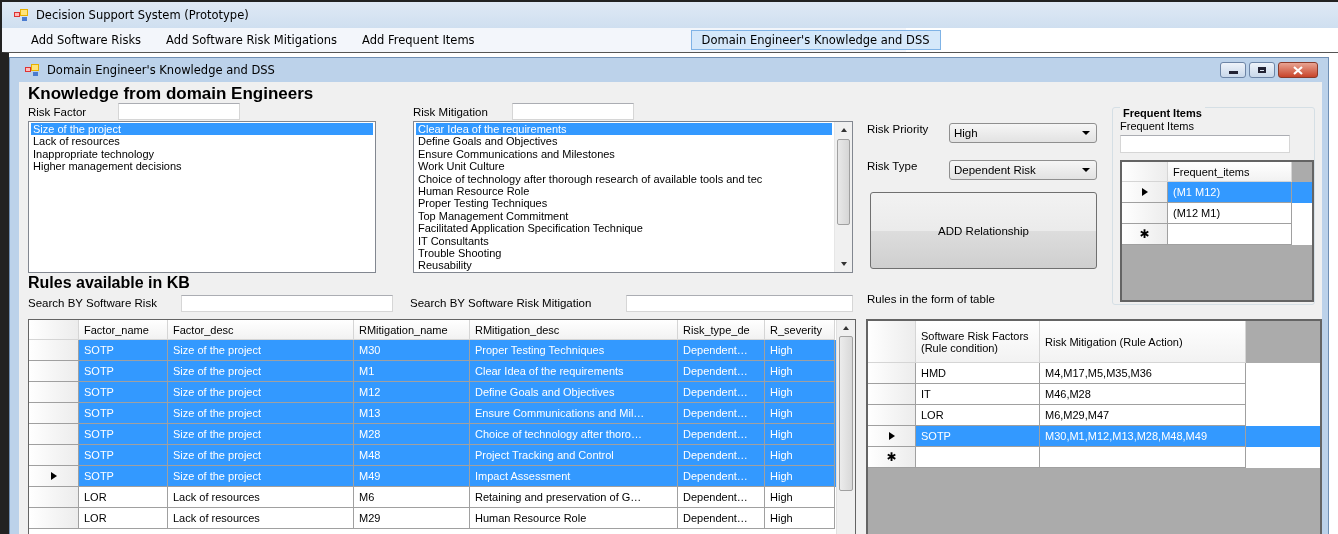 The height and width of the screenshot is (534, 1338). I want to click on close-icon, so click(1298, 70).